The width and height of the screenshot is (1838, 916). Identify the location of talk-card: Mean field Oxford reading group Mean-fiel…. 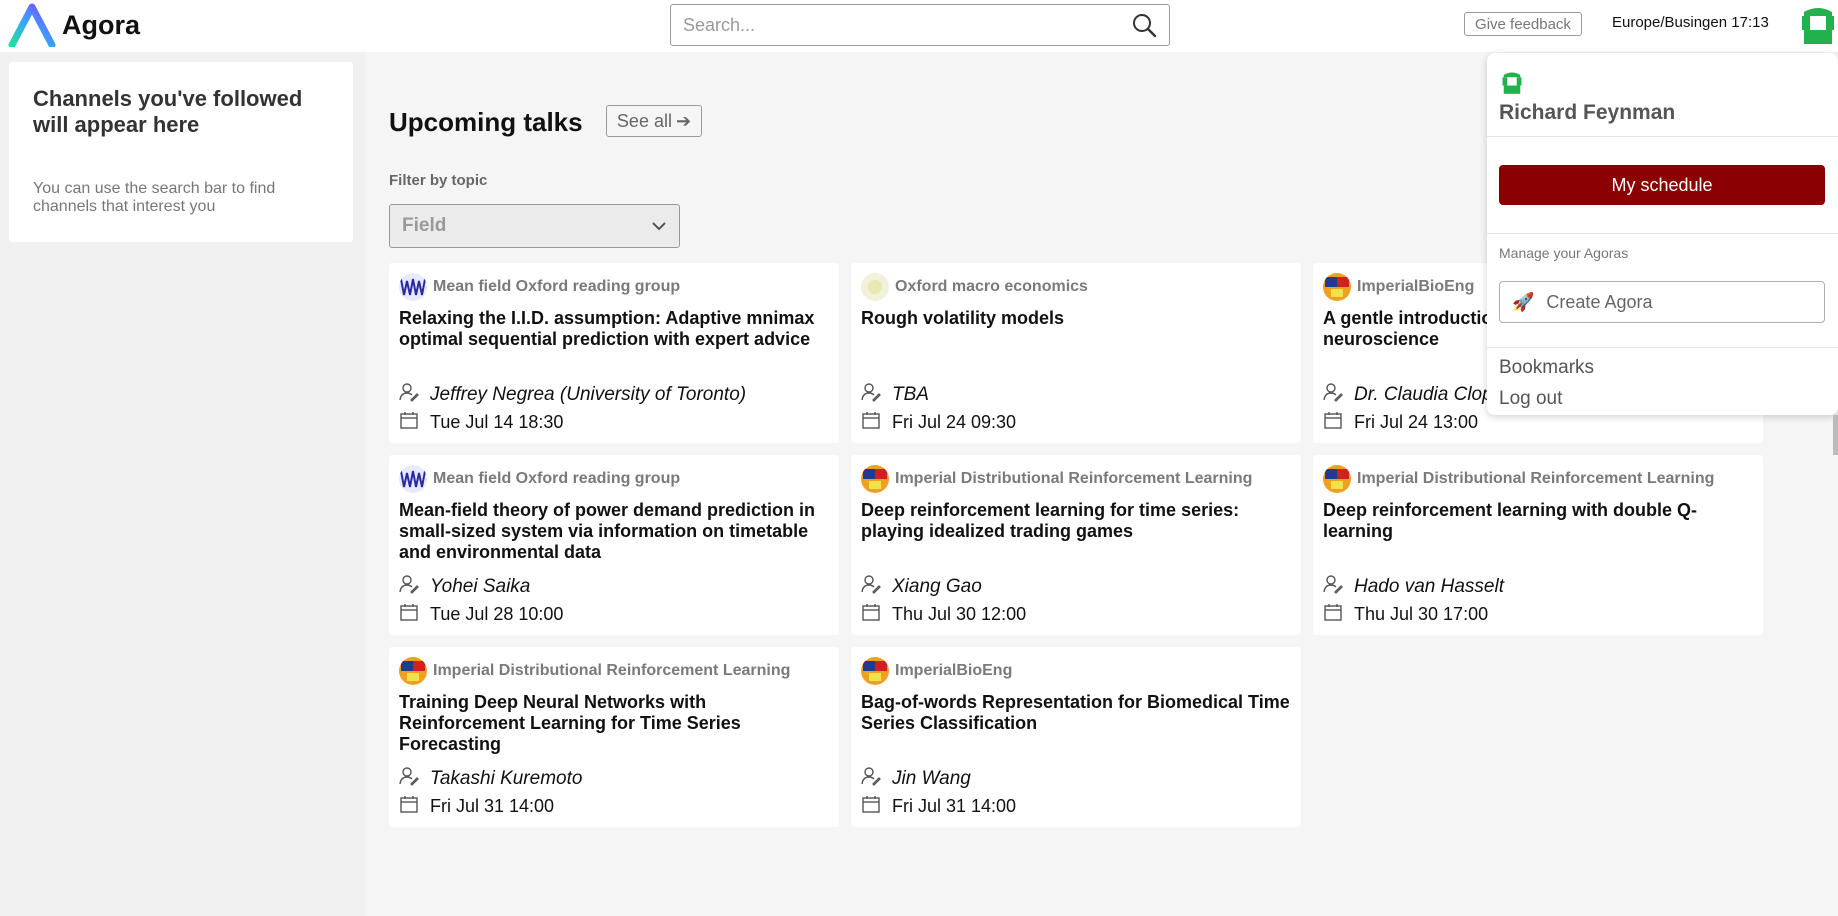
(614, 545).